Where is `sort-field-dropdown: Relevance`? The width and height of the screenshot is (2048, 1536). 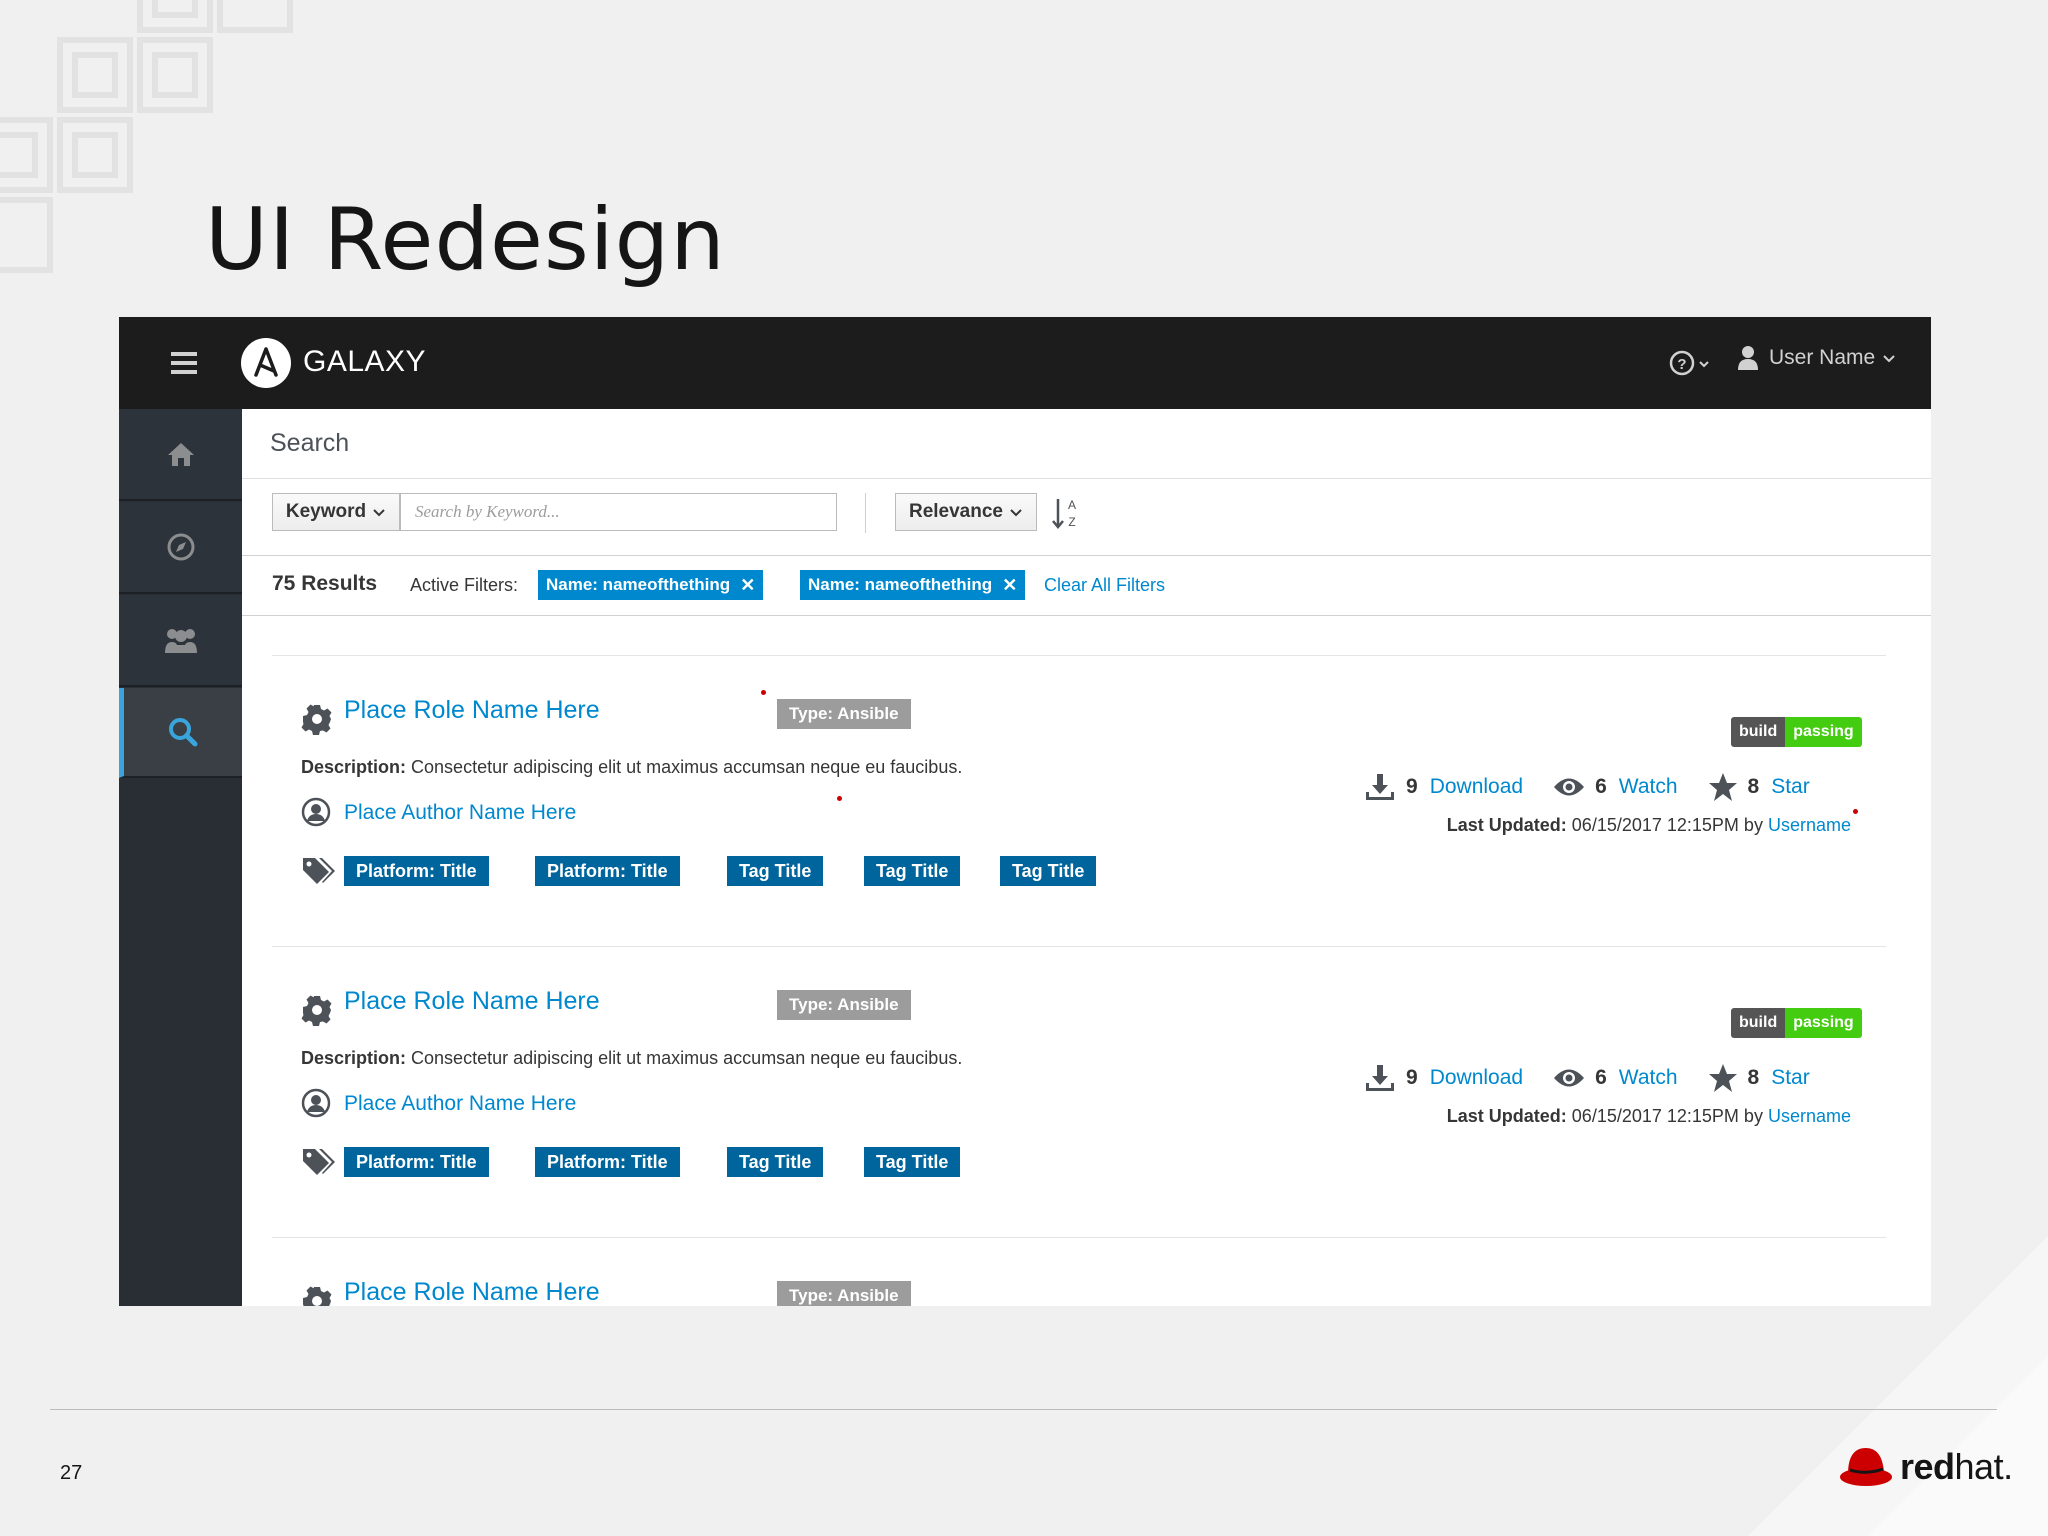
sort-field-dropdown: Relevance is located at coordinates (966, 512).